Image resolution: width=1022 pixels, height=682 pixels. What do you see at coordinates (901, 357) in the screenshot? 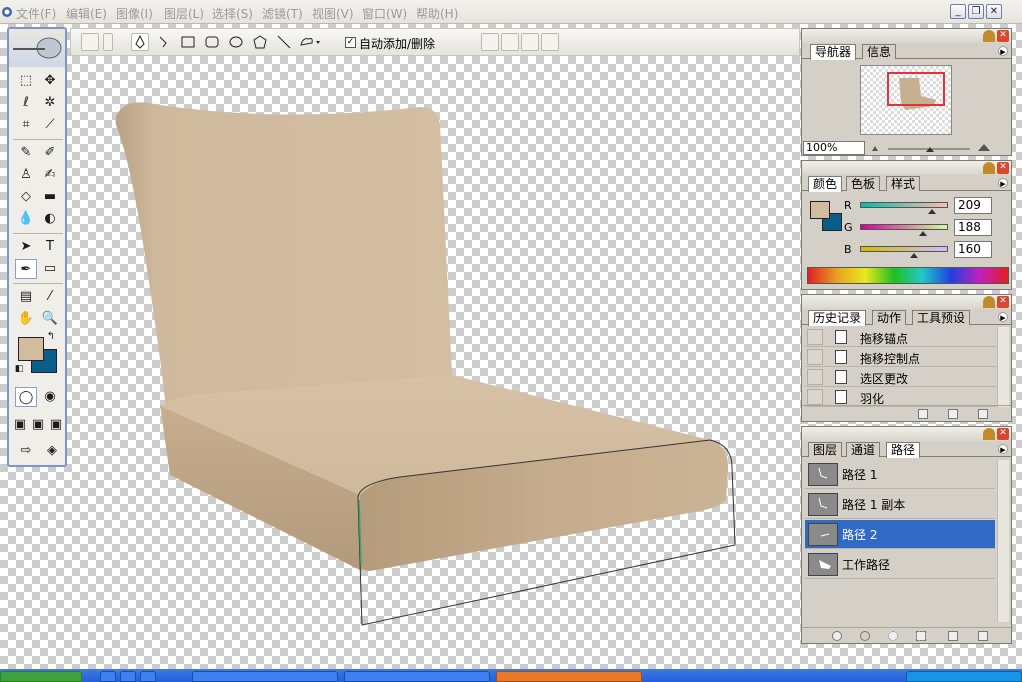
I see `history-item: 拖移控制点` at bounding box center [901, 357].